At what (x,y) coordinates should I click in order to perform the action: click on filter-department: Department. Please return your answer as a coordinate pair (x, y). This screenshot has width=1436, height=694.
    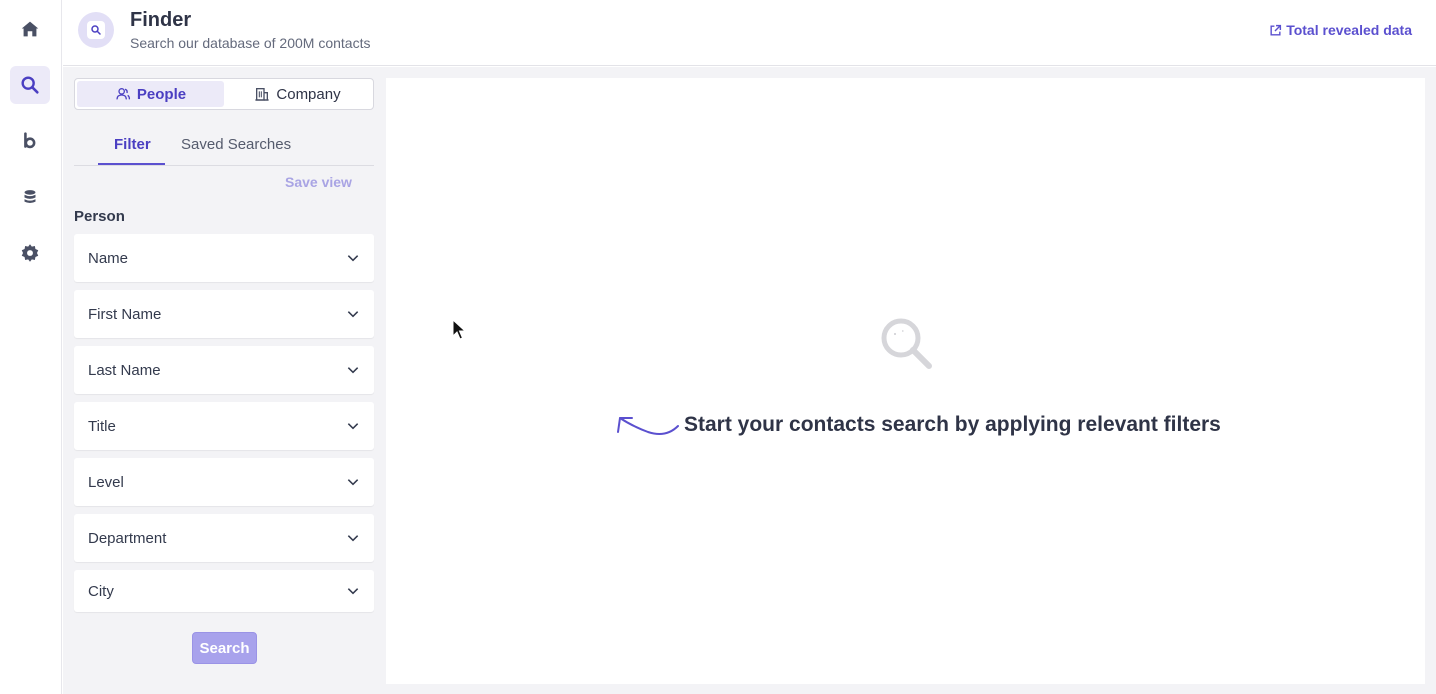
    Looking at the image, I should click on (224, 538).